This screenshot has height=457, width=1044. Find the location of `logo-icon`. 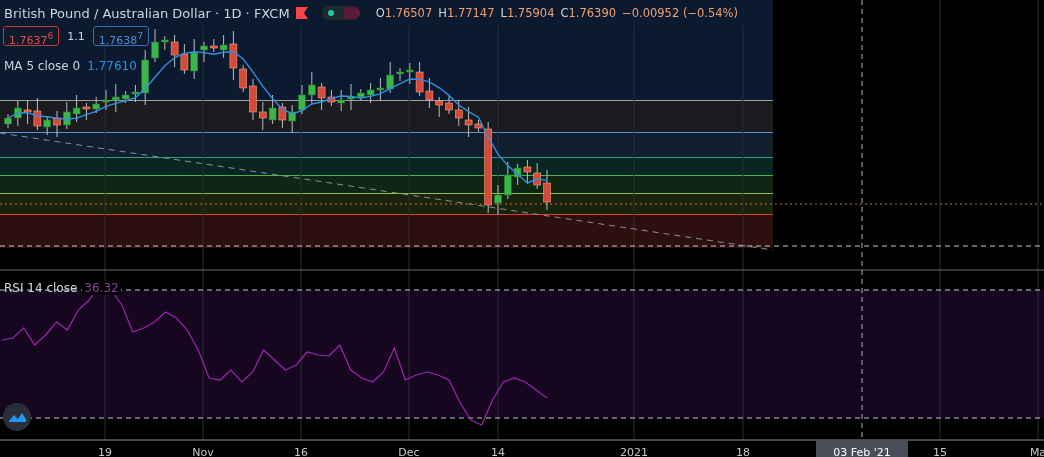

logo-icon is located at coordinates (17, 417).